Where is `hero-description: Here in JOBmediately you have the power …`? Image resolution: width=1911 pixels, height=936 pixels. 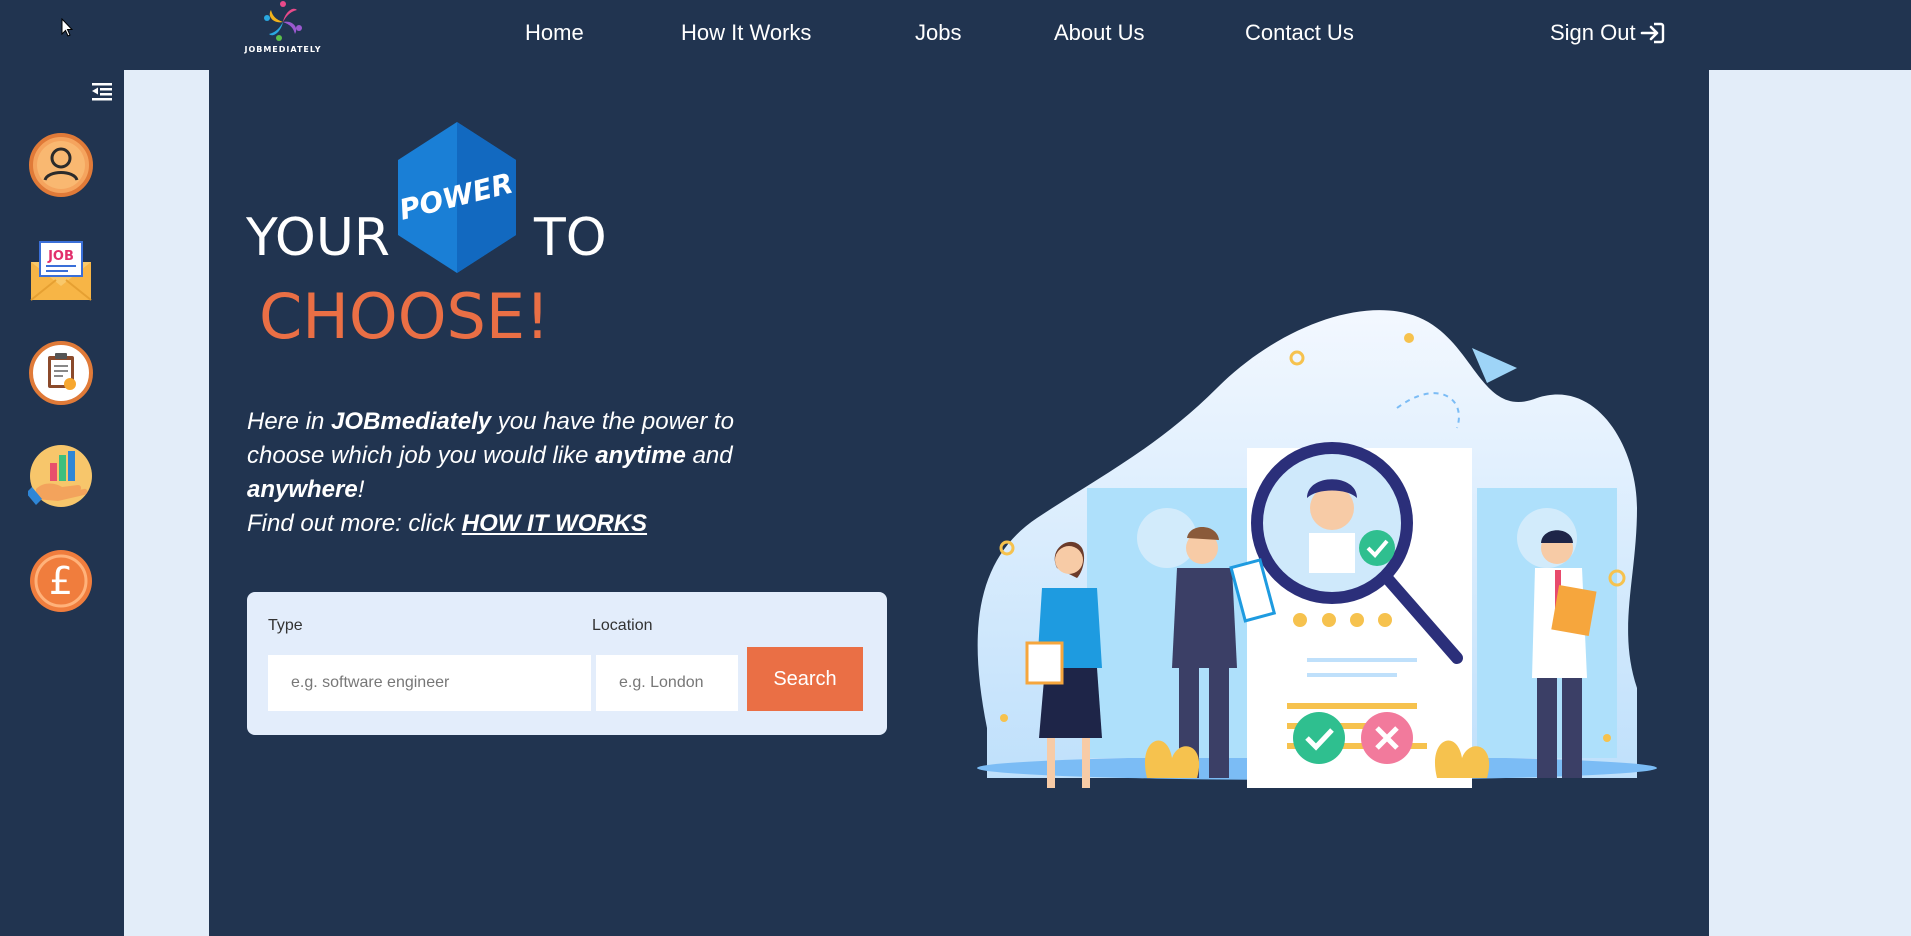
hero-description: Here in JOBmediately you have the power … is located at coordinates (527, 473).